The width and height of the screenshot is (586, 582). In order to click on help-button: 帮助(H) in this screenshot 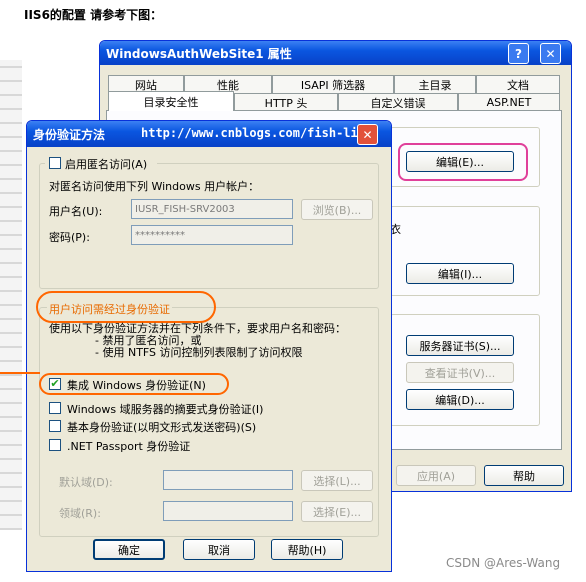, I will do `click(307, 549)`.